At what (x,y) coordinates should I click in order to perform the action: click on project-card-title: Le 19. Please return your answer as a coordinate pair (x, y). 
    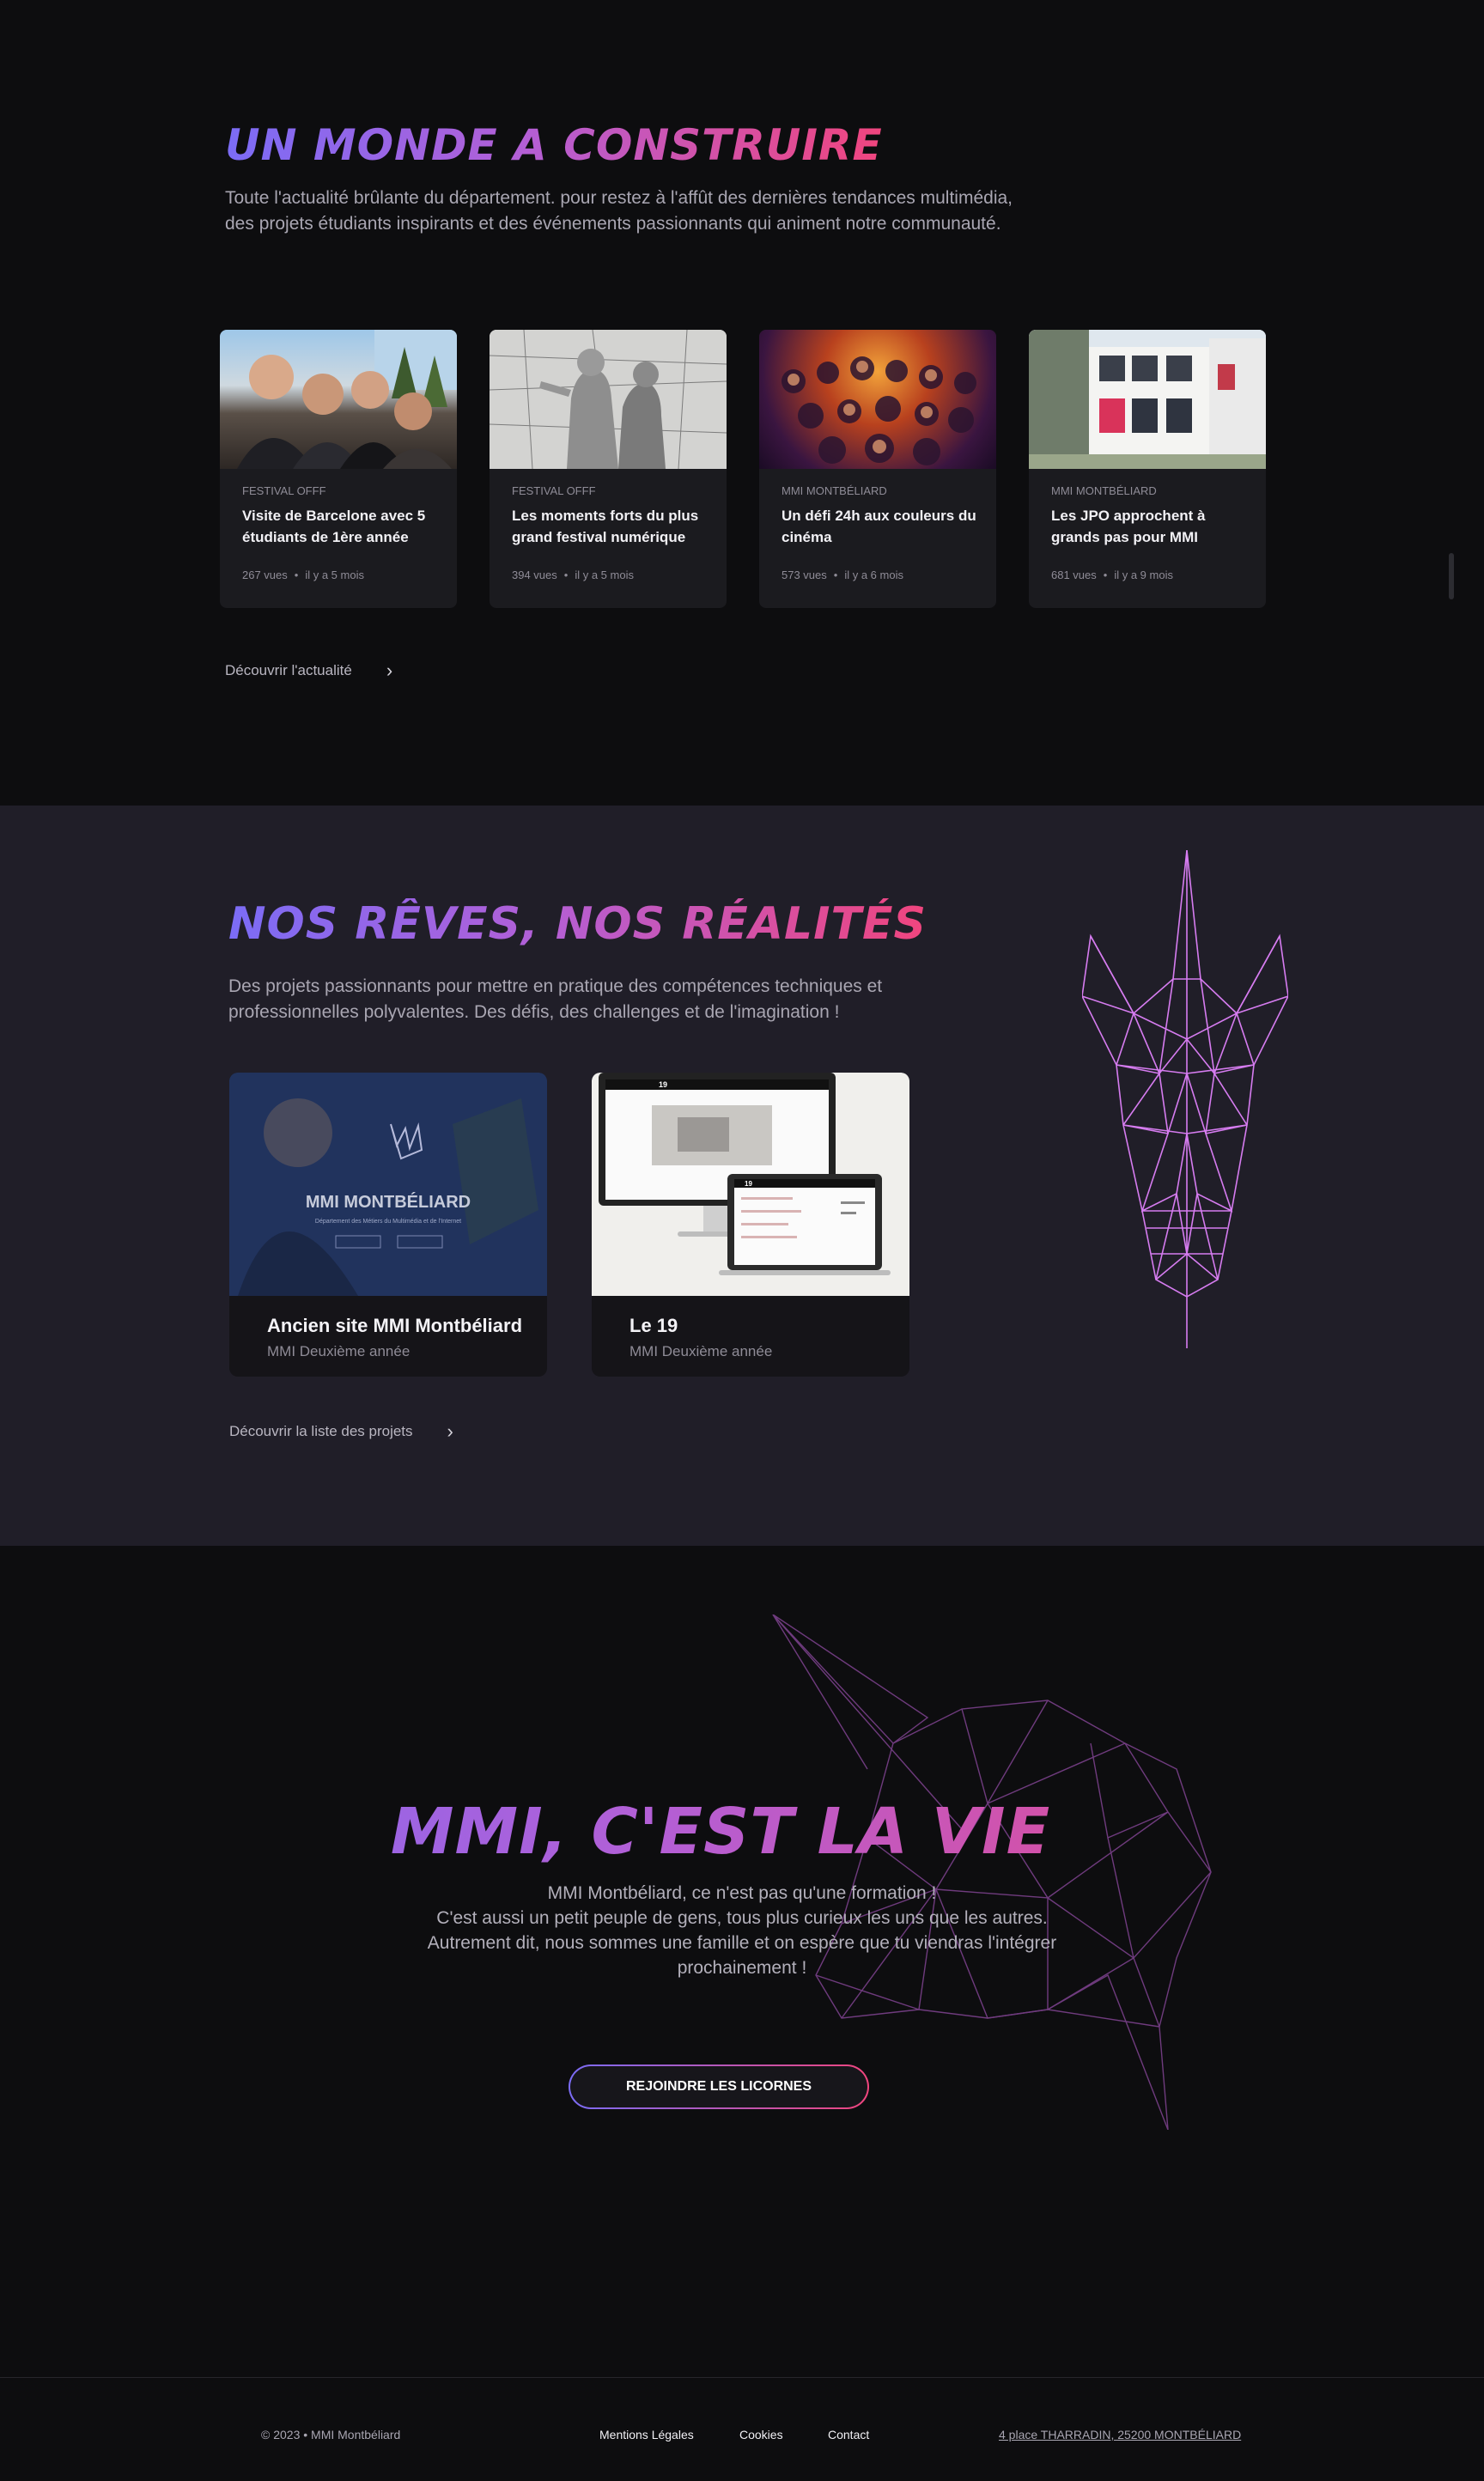
    Looking at the image, I should click on (654, 1326).